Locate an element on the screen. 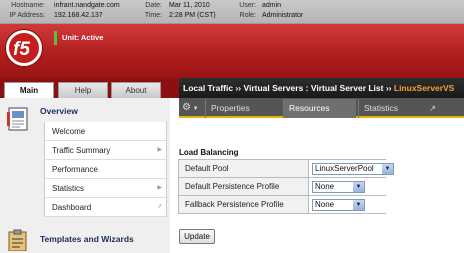 This screenshot has width=464, height=253. date-value: Mar 11, 2010 is located at coordinates (189, 5).